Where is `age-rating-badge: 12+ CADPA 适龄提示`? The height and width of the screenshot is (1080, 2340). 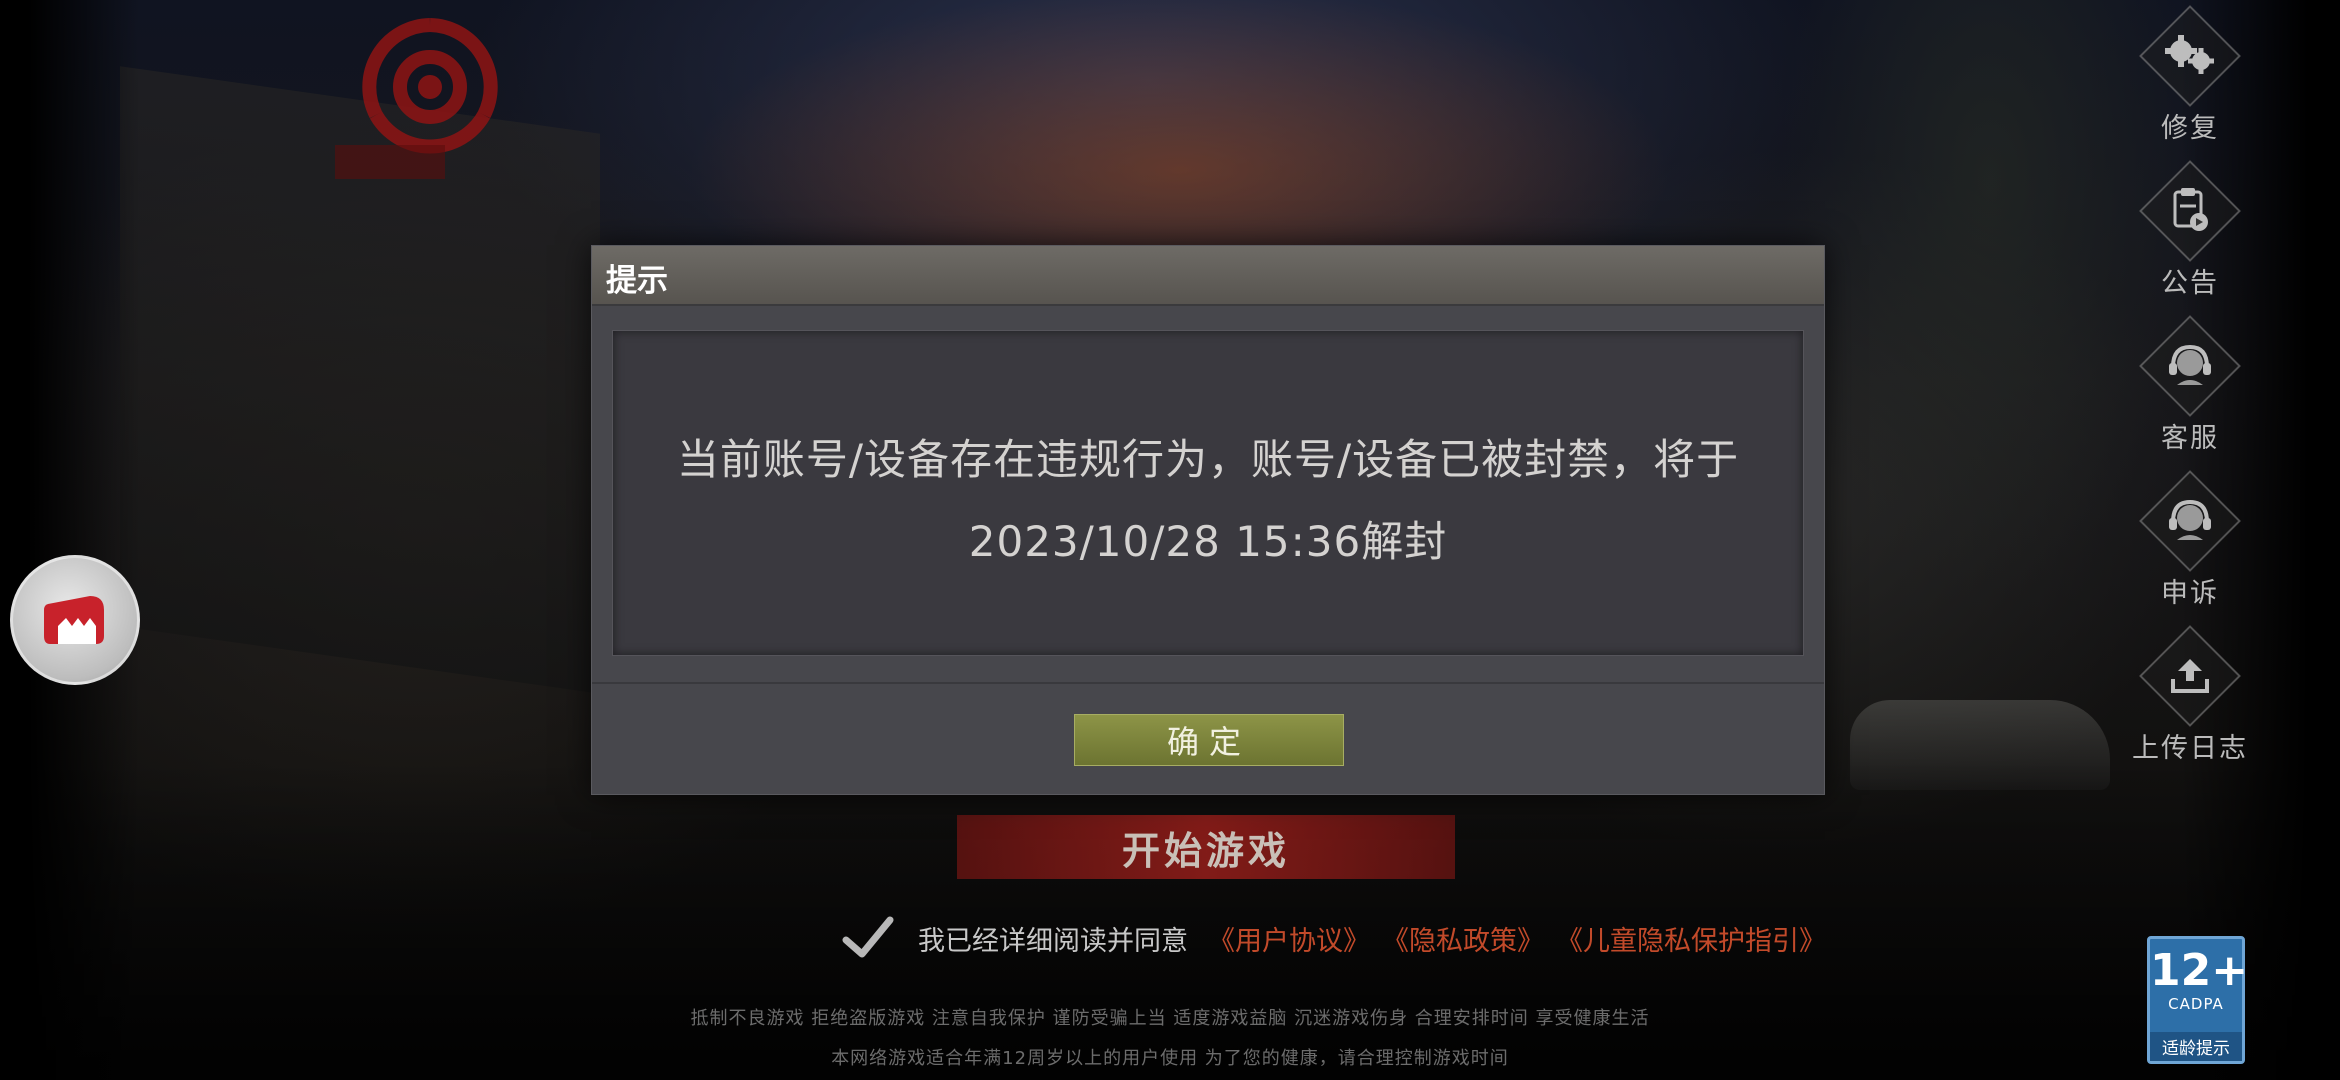
age-rating-badge: 12+ CADPA 适龄提示 is located at coordinates (2198, 1000).